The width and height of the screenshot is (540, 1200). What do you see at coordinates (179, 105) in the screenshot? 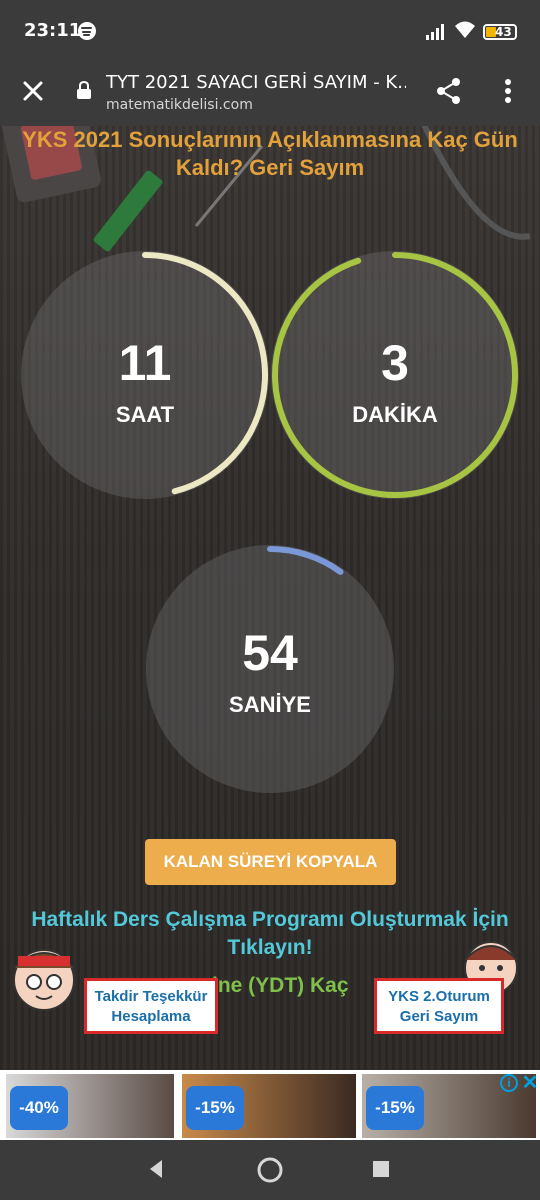
I see `page-url: matematikdelisi.com` at bounding box center [179, 105].